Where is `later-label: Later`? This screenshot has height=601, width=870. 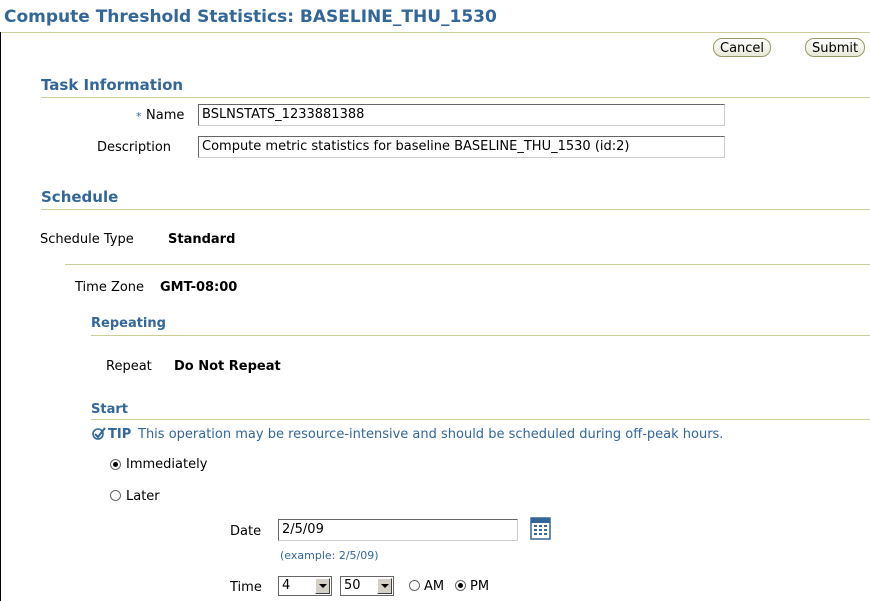 later-label: Later is located at coordinates (143, 496).